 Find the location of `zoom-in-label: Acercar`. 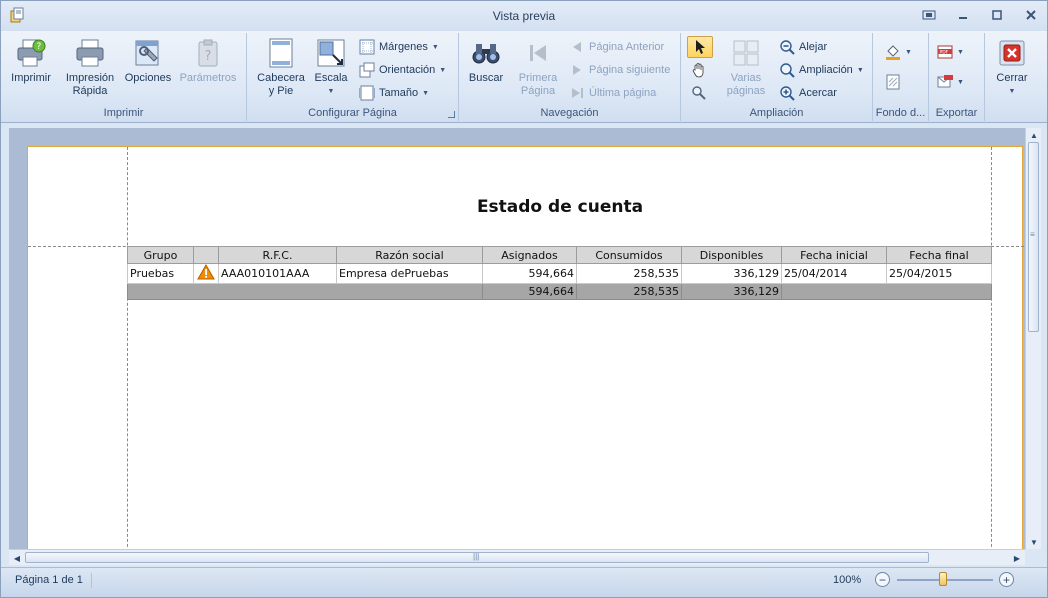

zoom-in-label: Acercar is located at coordinates (818, 93).